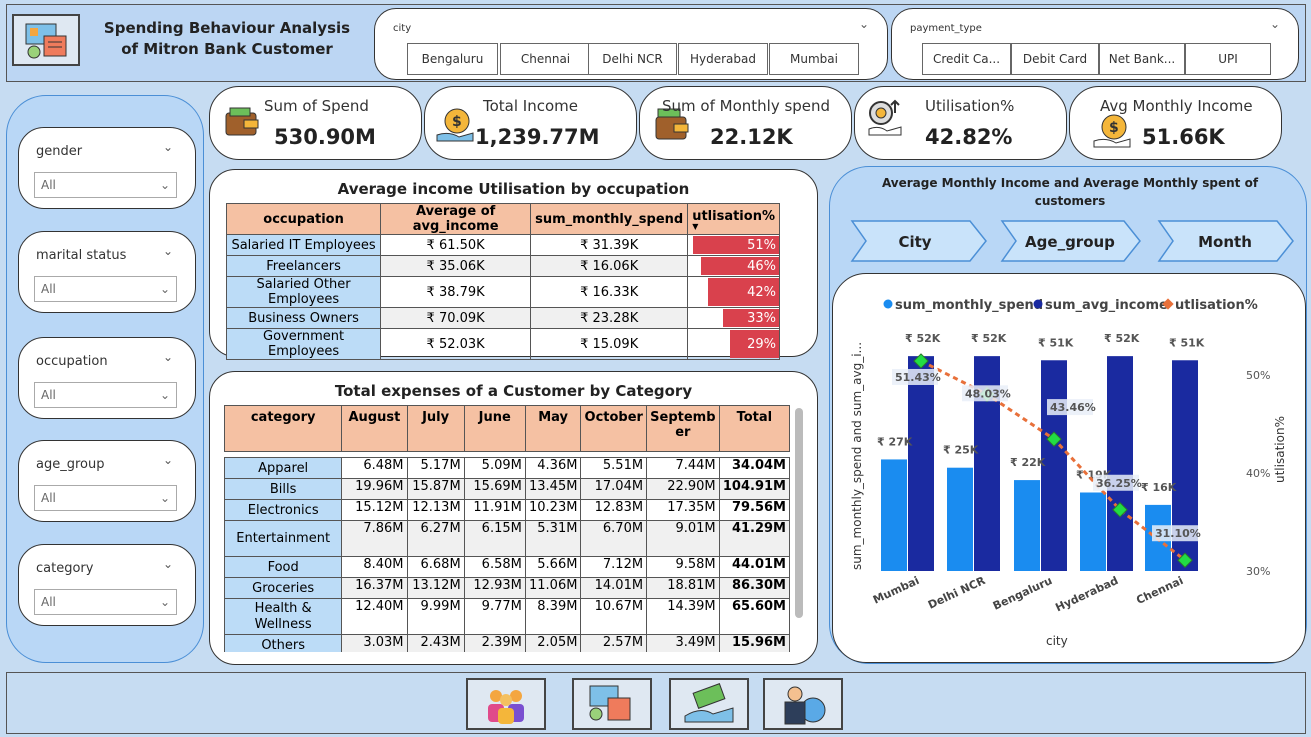 The image size is (1311, 737). Describe the element at coordinates (456, 219) in the screenshot. I see `col-avg-income: Average of avg_income` at that location.